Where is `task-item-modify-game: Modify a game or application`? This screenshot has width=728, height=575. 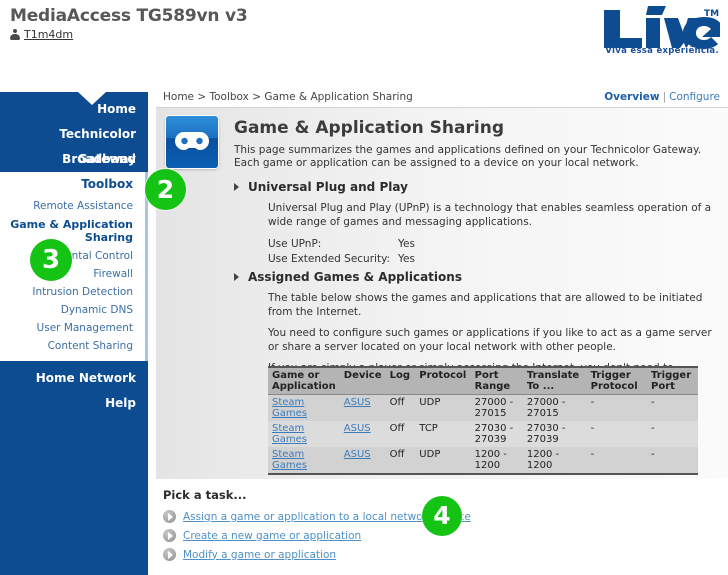 task-item-modify-game: Modify a game or application is located at coordinates (373, 554).